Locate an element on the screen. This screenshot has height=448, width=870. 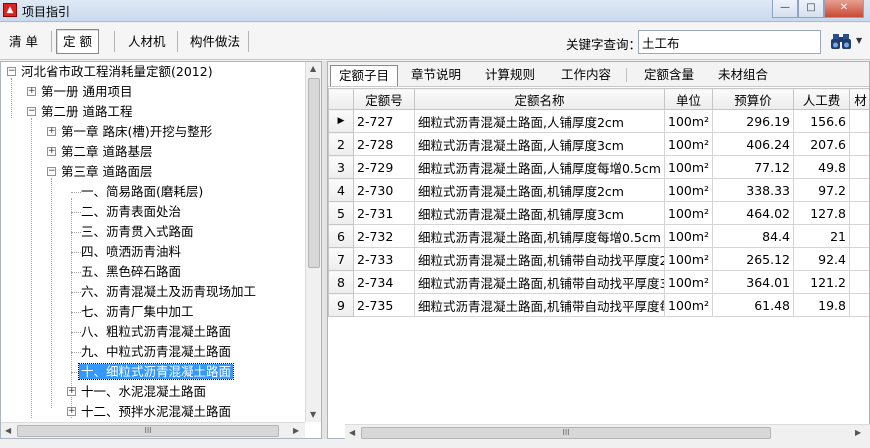
tree-node-section-8: 八、粗粒式沥青混凝土路面 is located at coordinates (156, 332).